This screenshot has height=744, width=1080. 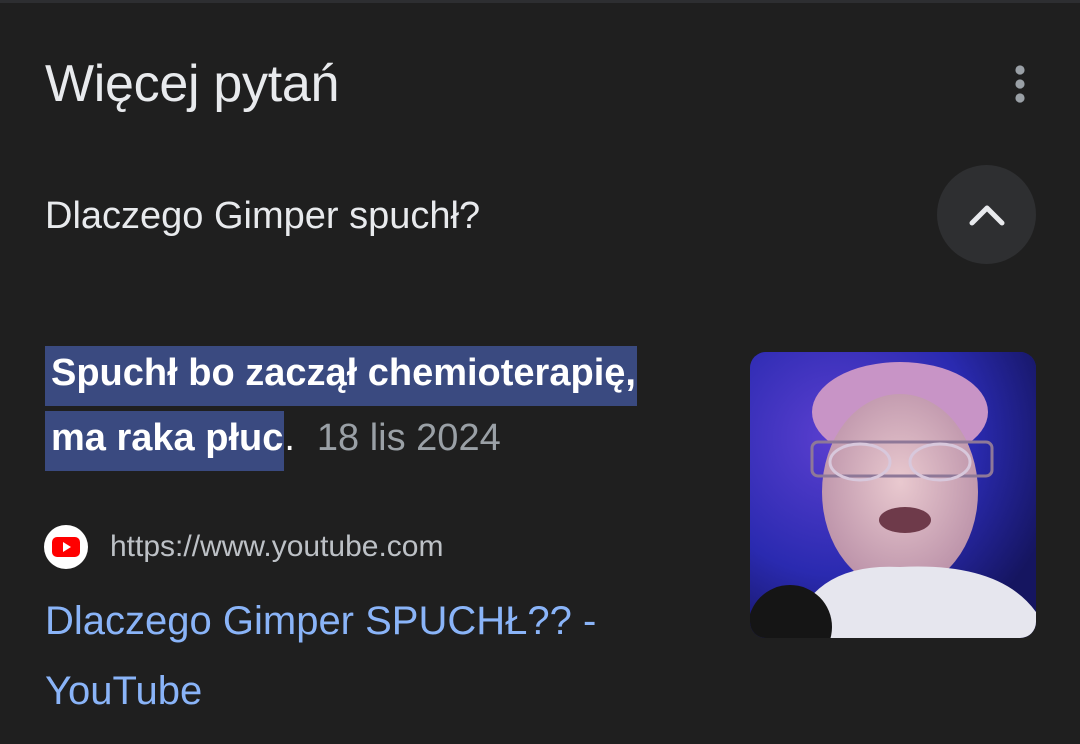 I want to click on more-options-button, so click(x=1020, y=84).